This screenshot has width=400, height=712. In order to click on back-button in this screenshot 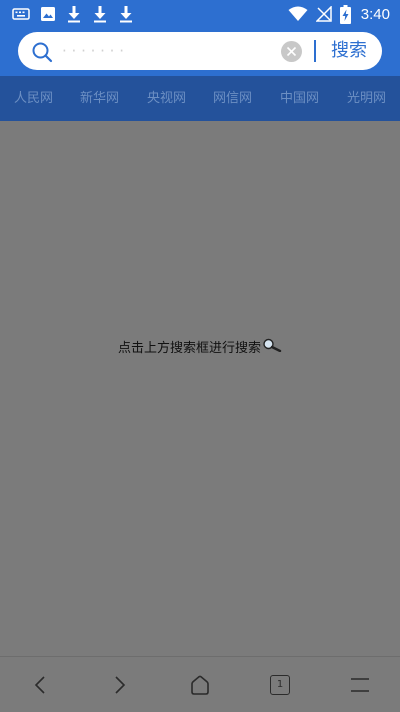, I will do `click(40, 685)`.